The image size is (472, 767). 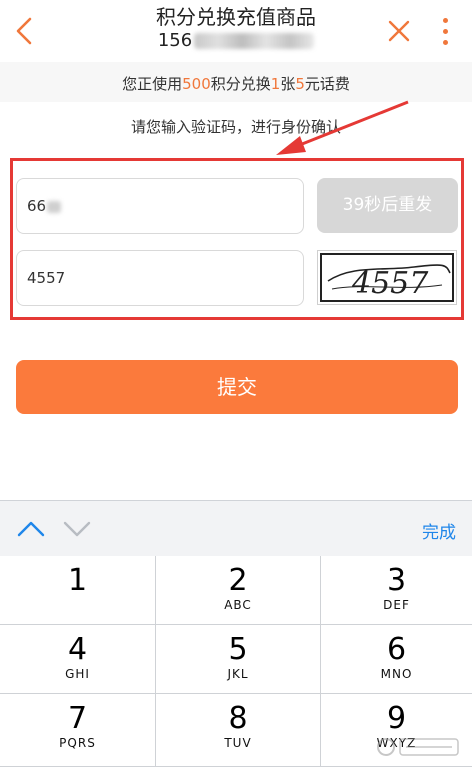 What do you see at coordinates (54, 206) in the screenshot?
I see `sms-code-blurred` at bounding box center [54, 206].